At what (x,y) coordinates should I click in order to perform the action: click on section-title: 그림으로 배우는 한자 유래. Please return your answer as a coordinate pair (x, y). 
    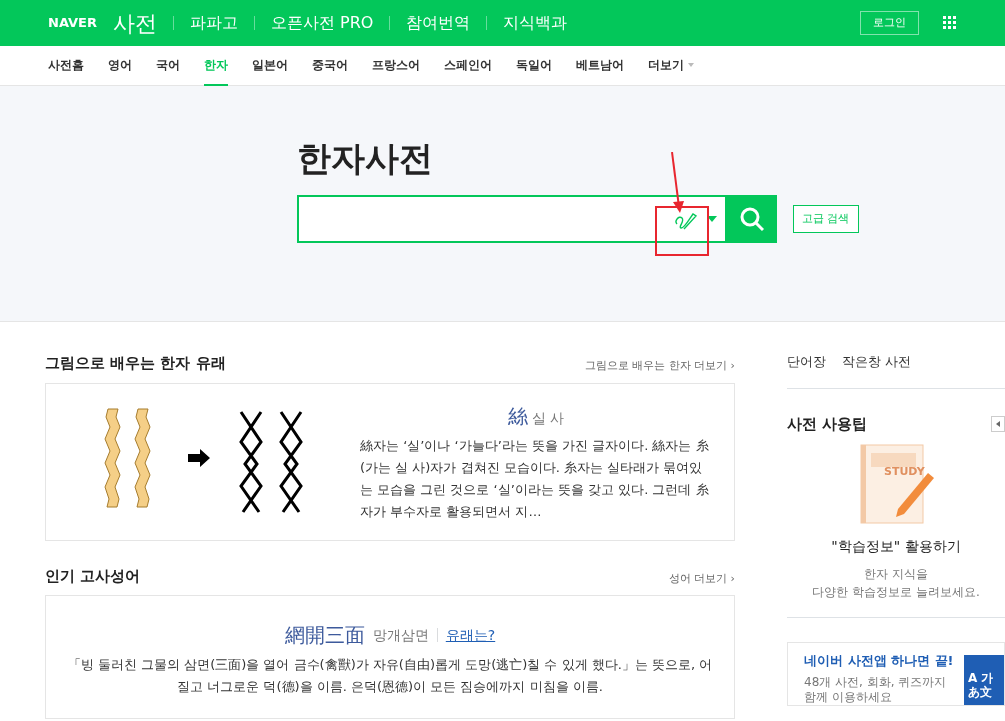
    Looking at the image, I should click on (135, 363).